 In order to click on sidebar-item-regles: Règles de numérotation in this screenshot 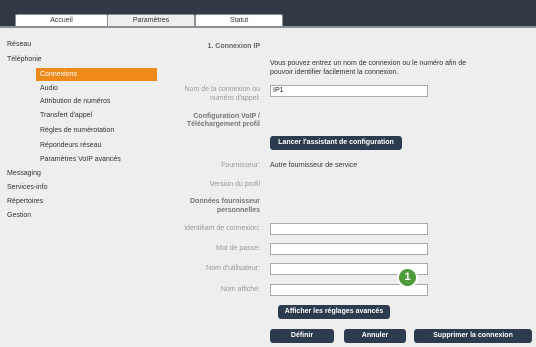, I will do `click(77, 130)`.